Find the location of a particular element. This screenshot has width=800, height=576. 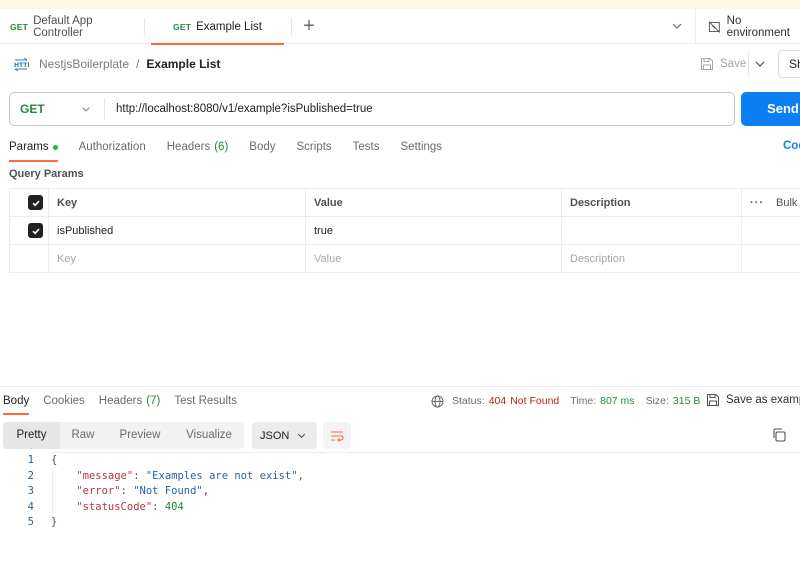

response-tab-cookies: Cookies is located at coordinates (64, 401).